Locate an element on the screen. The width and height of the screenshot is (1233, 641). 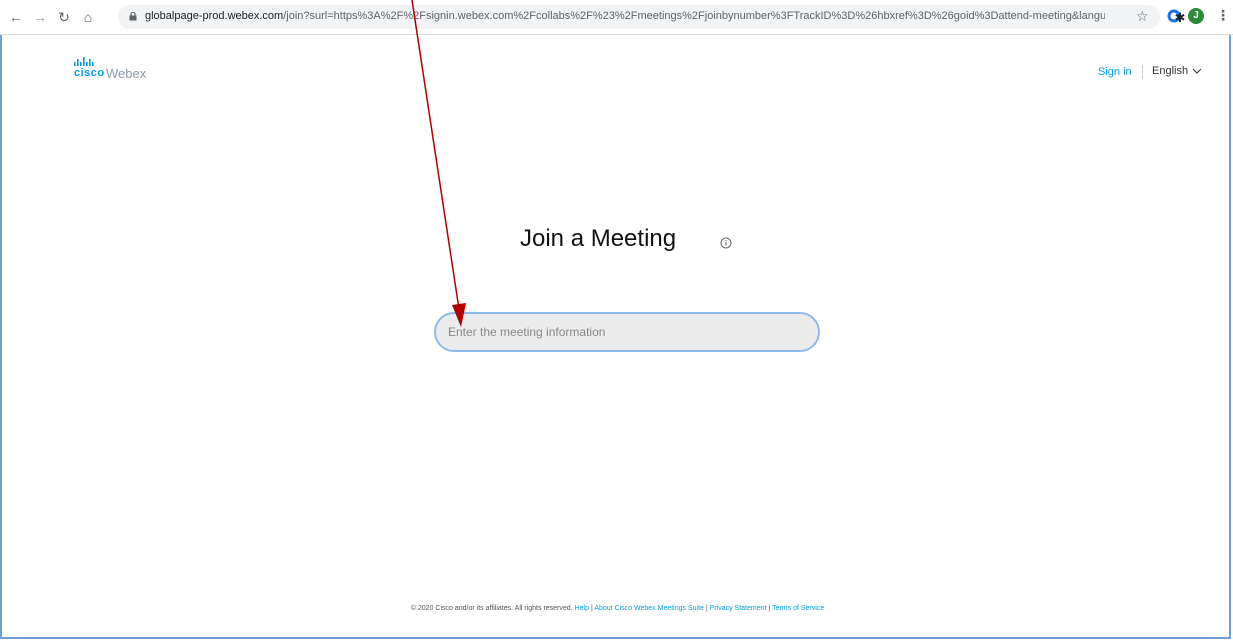
language-label: English is located at coordinates (1170, 71).